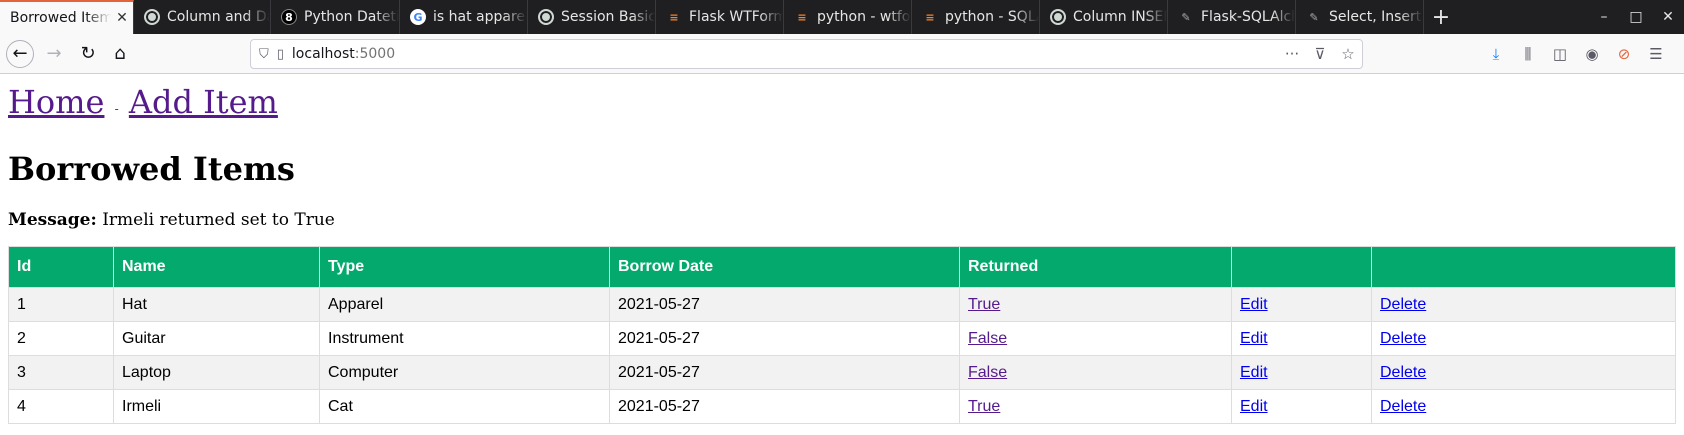 The height and width of the screenshot is (435, 1684). Describe the element at coordinates (1656, 54) in the screenshot. I see `menu-icon: ☰` at that location.